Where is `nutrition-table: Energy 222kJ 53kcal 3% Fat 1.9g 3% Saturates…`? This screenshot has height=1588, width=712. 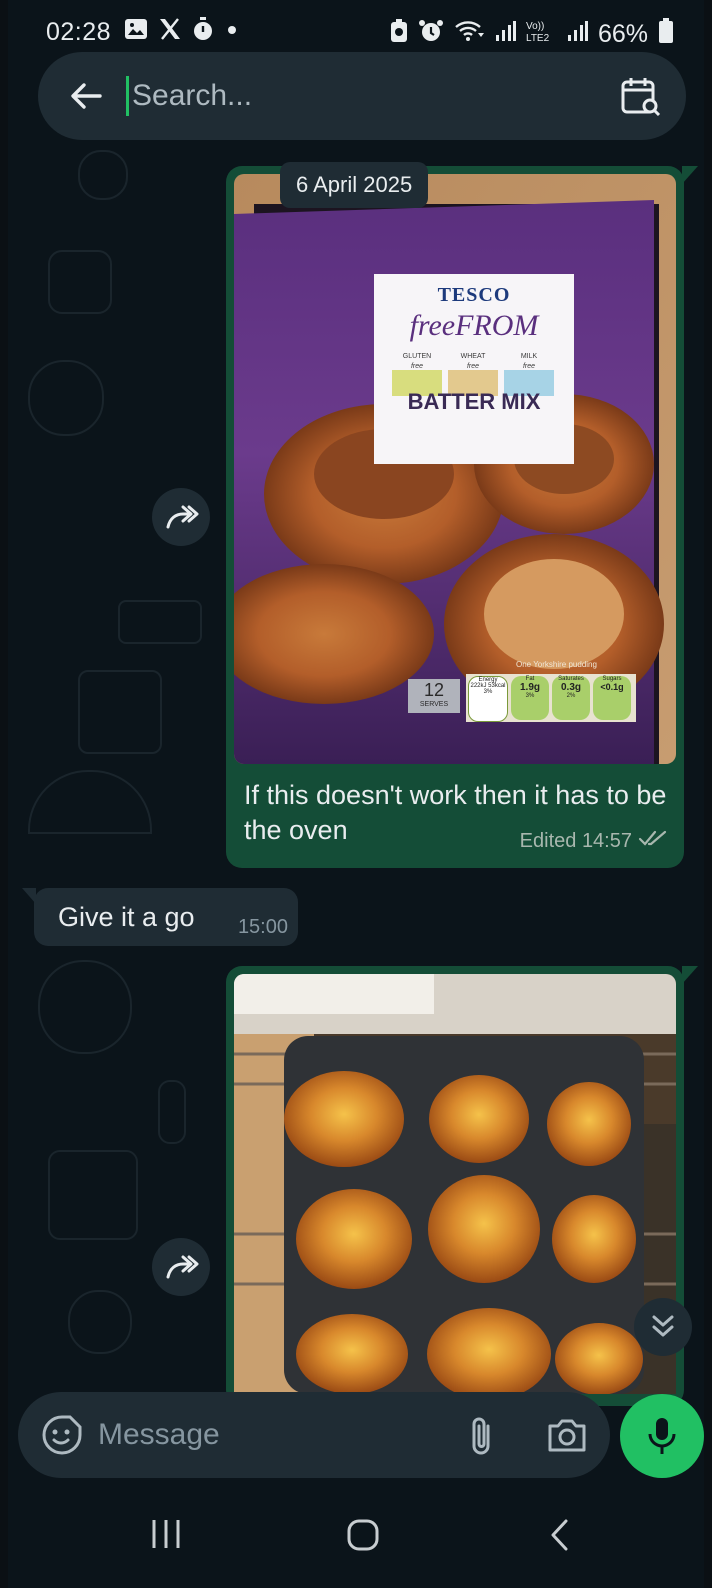
nutrition-table: Energy 222kJ 53kcal 3% Fat 1.9g 3% Saturates… is located at coordinates (549, 699).